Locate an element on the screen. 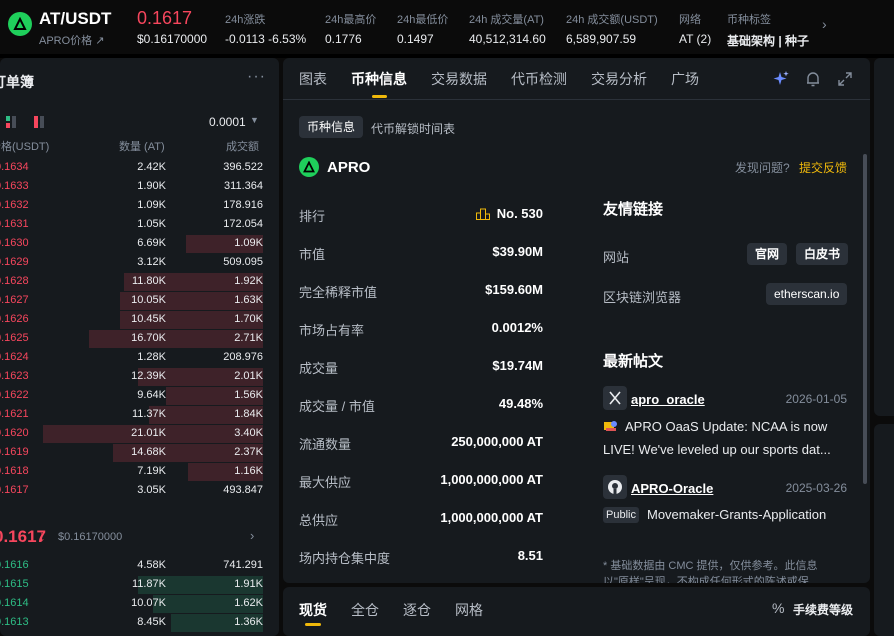  row-price: 0.1613 is located at coordinates (14, 622).